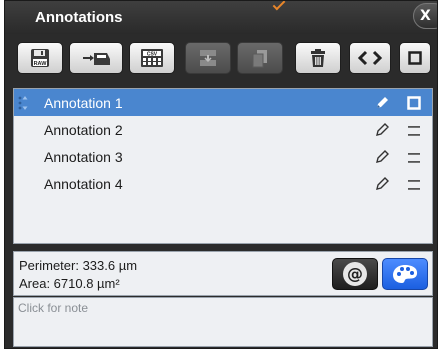 The width and height of the screenshot is (438, 349). I want to click on area-value: Area: 6710.8 µm², so click(69, 283).